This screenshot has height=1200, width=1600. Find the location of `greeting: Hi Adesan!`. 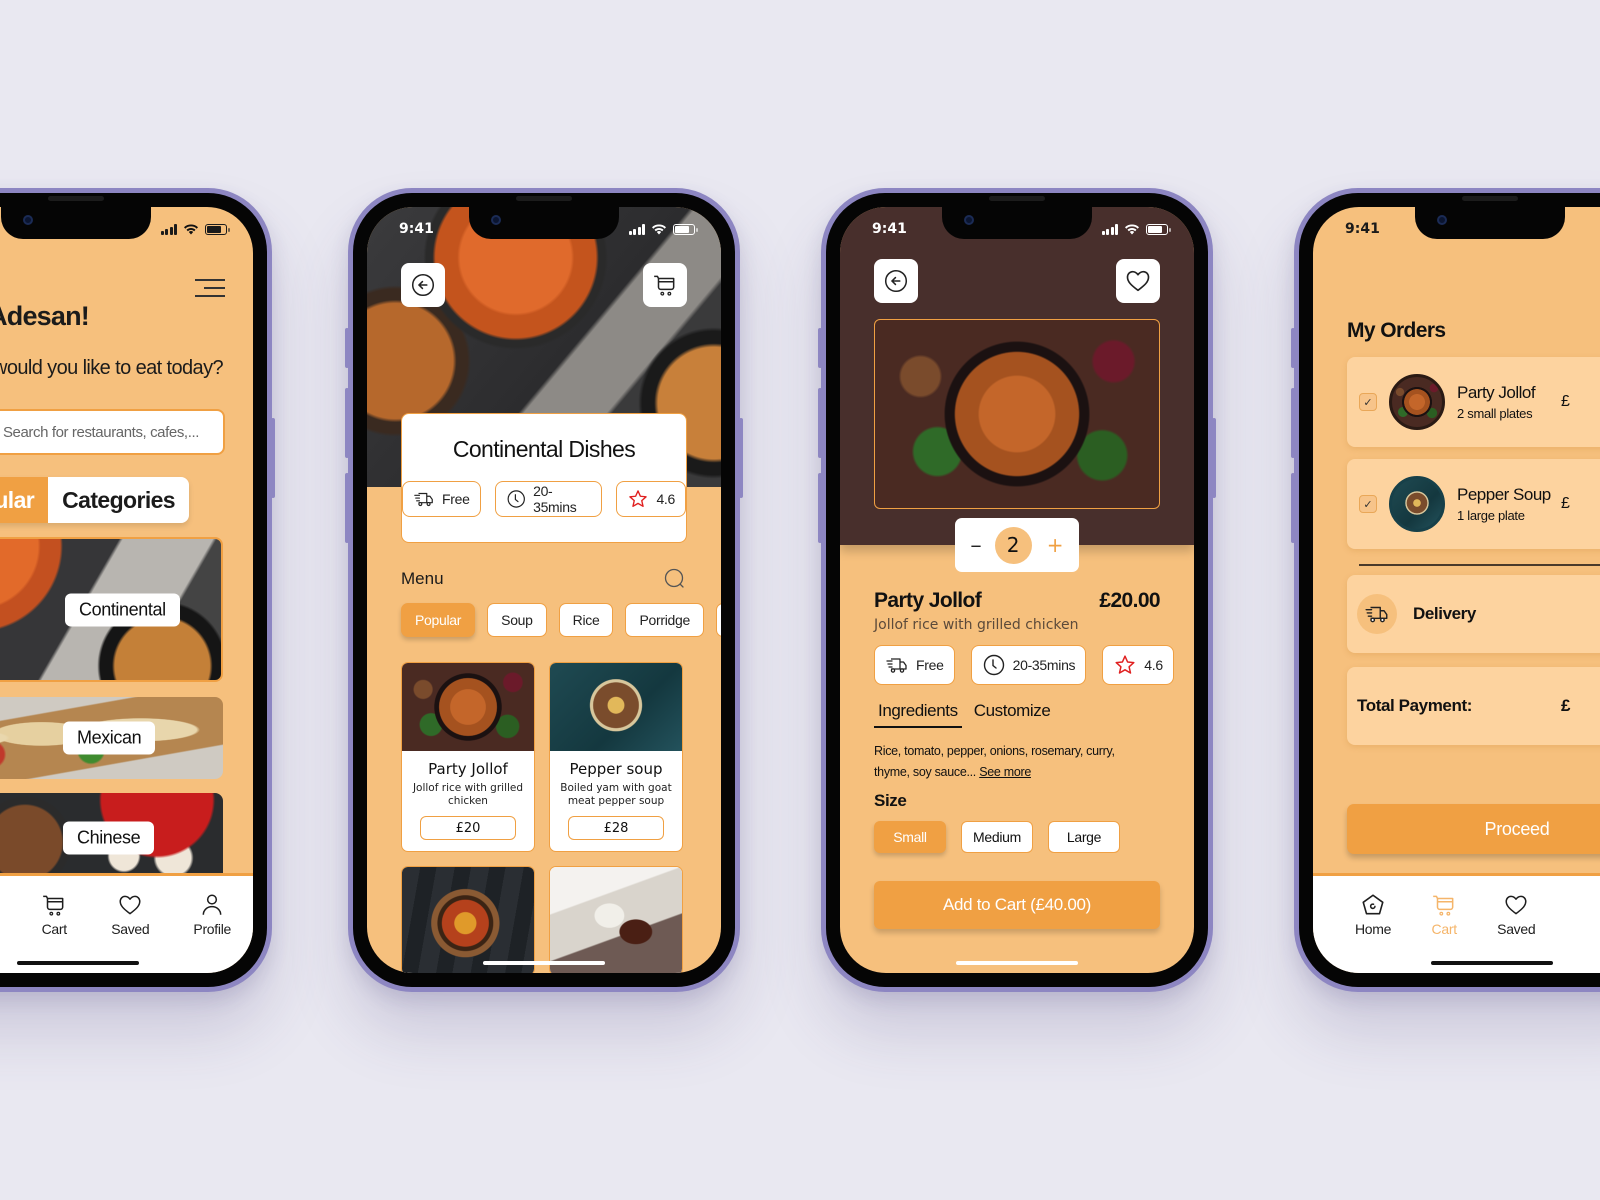

greeting: Hi Adesan! is located at coordinates (45, 316).